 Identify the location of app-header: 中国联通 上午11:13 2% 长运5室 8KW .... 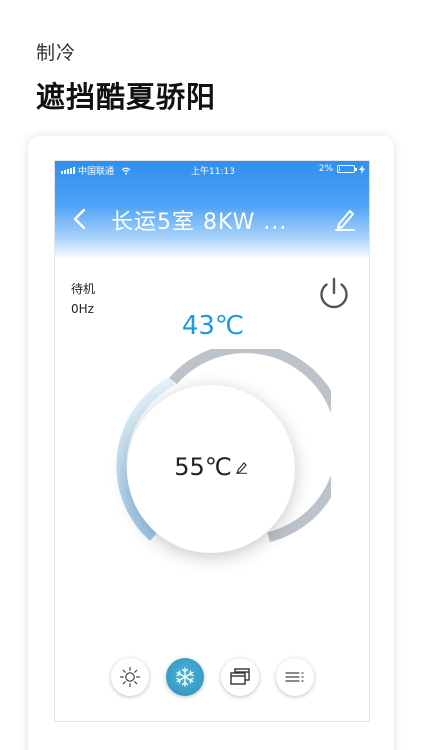
(212, 210).